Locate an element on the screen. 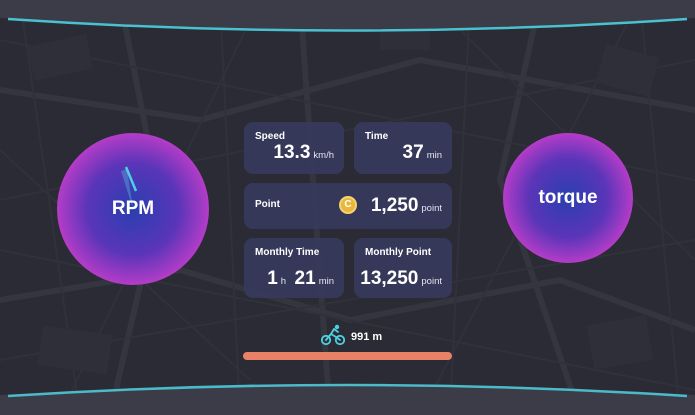 The height and width of the screenshot is (415, 695). coin-icon: C is located at coordinates (348, 205).